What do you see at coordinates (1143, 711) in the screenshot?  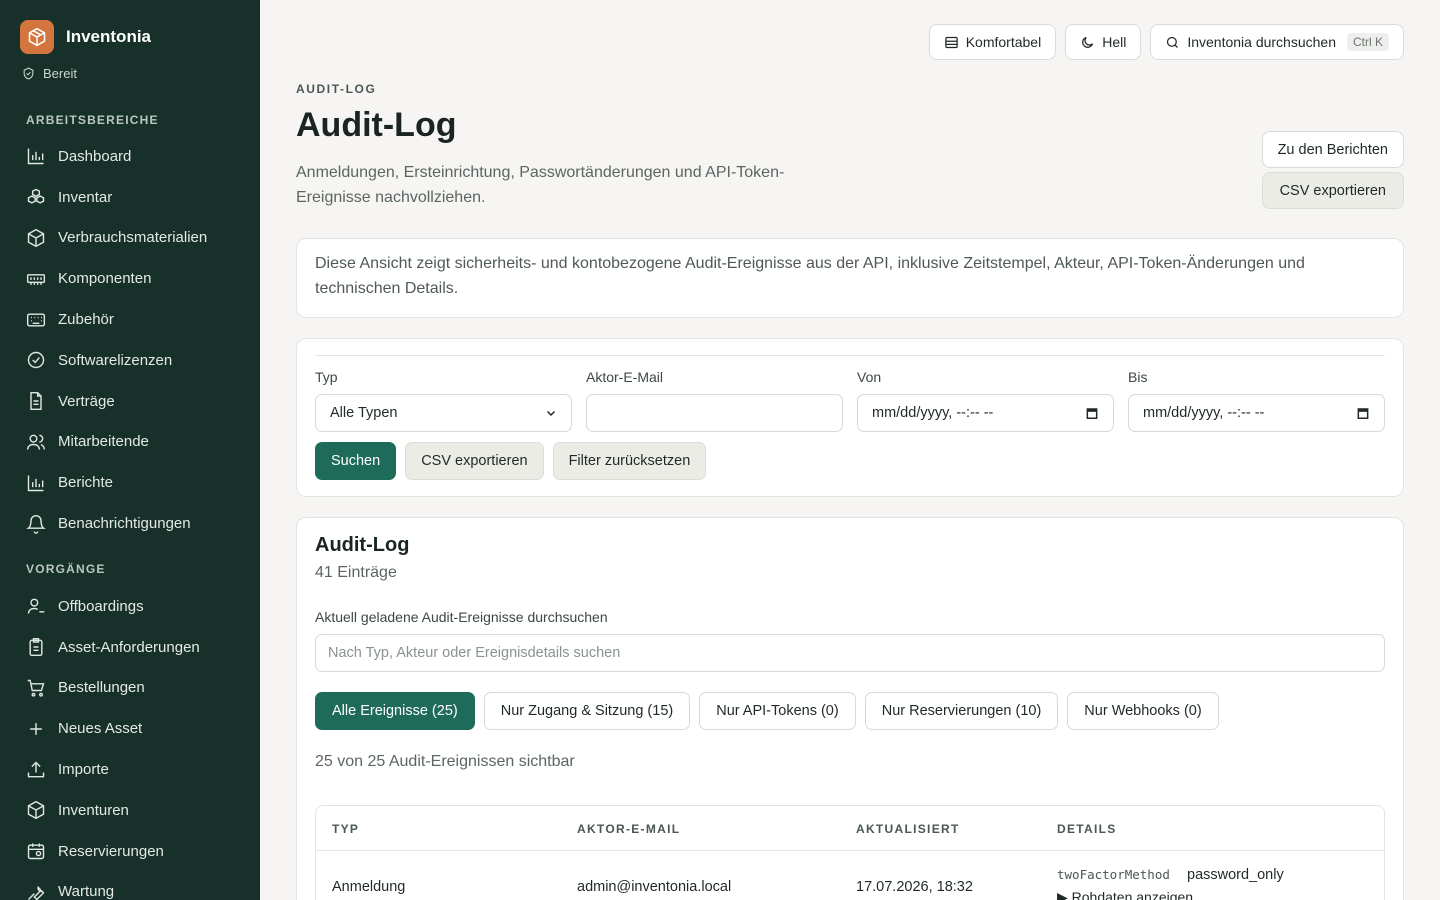 I see `chip-webhooks: Nur Webhooks (0)` at bounding box center [1143, 711].